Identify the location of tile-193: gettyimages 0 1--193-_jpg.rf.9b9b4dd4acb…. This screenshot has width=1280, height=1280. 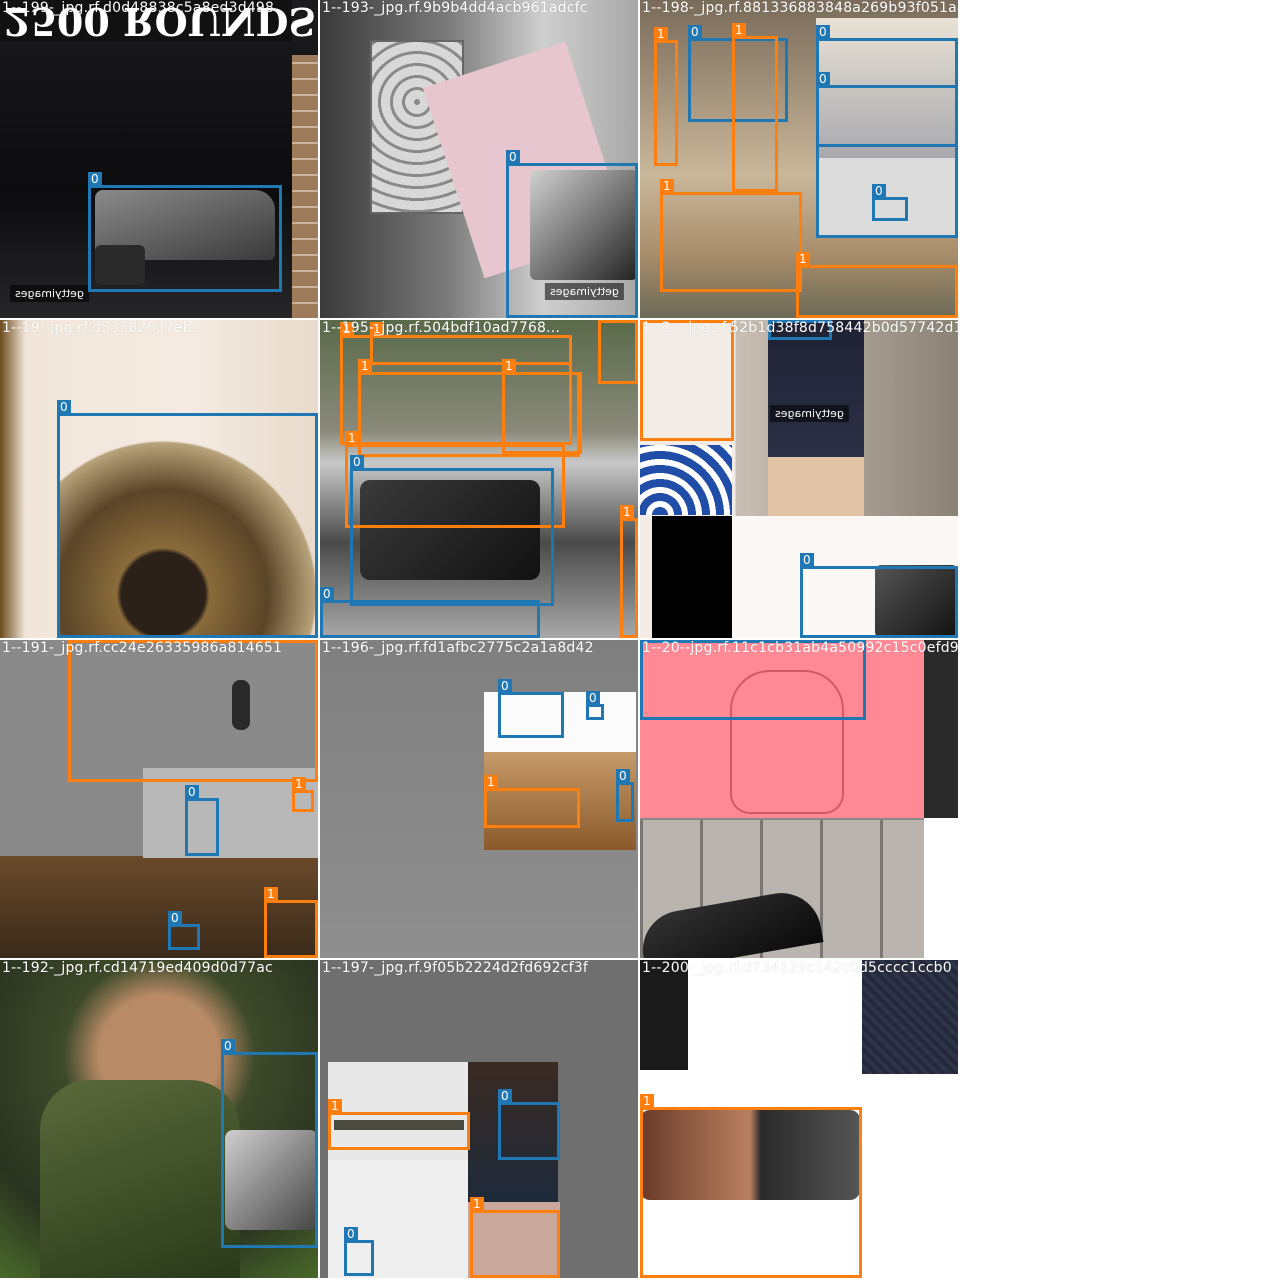
(479, 159).